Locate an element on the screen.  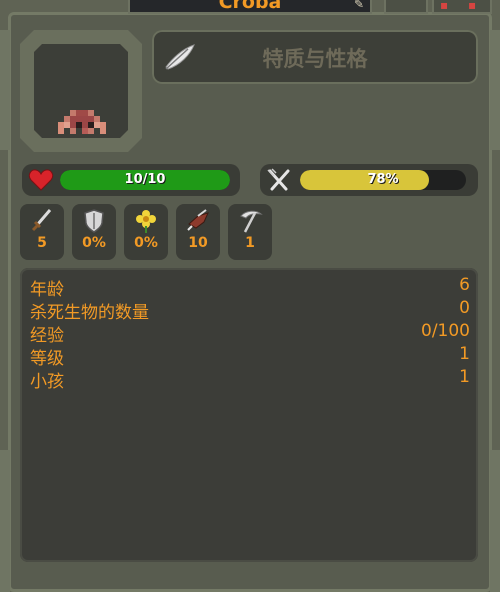
food-bar: 78% is located at coordinates (369, 180).